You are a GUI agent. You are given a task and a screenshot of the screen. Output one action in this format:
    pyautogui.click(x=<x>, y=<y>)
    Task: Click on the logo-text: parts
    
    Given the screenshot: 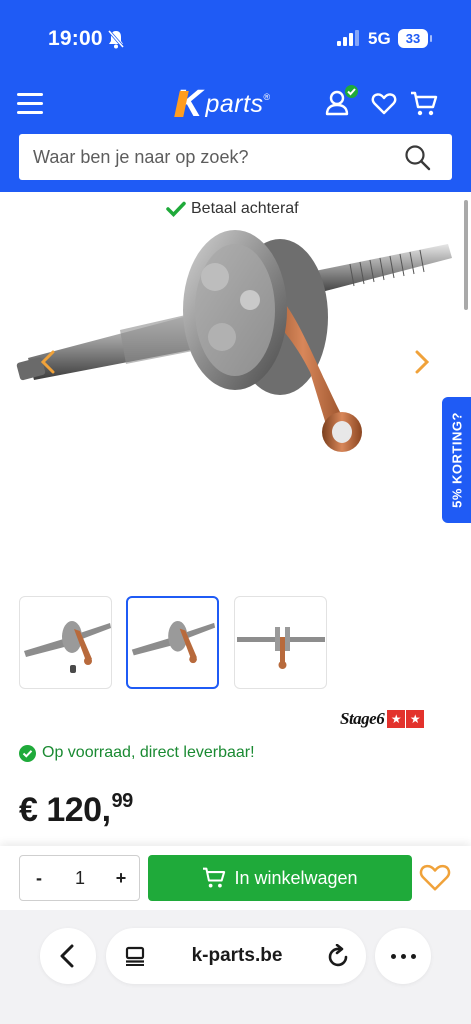 What is the action you would take?
    pyautogui.click(x=234, y=103)
    